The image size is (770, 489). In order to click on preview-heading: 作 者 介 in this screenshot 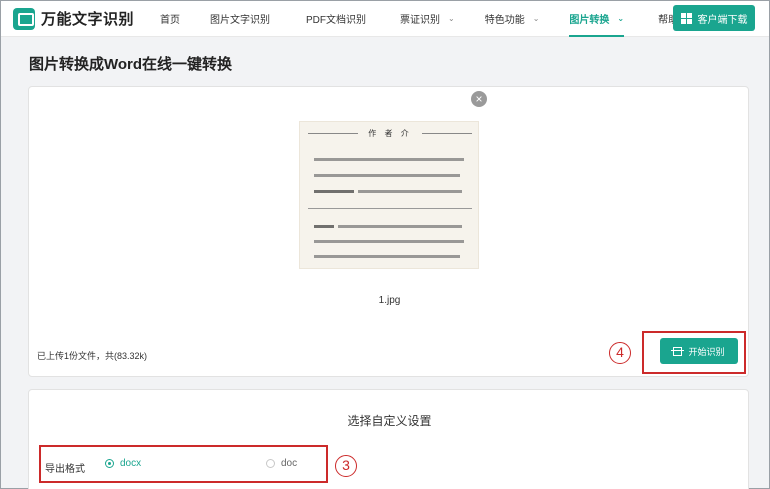, I will do `click(389, 134)`.